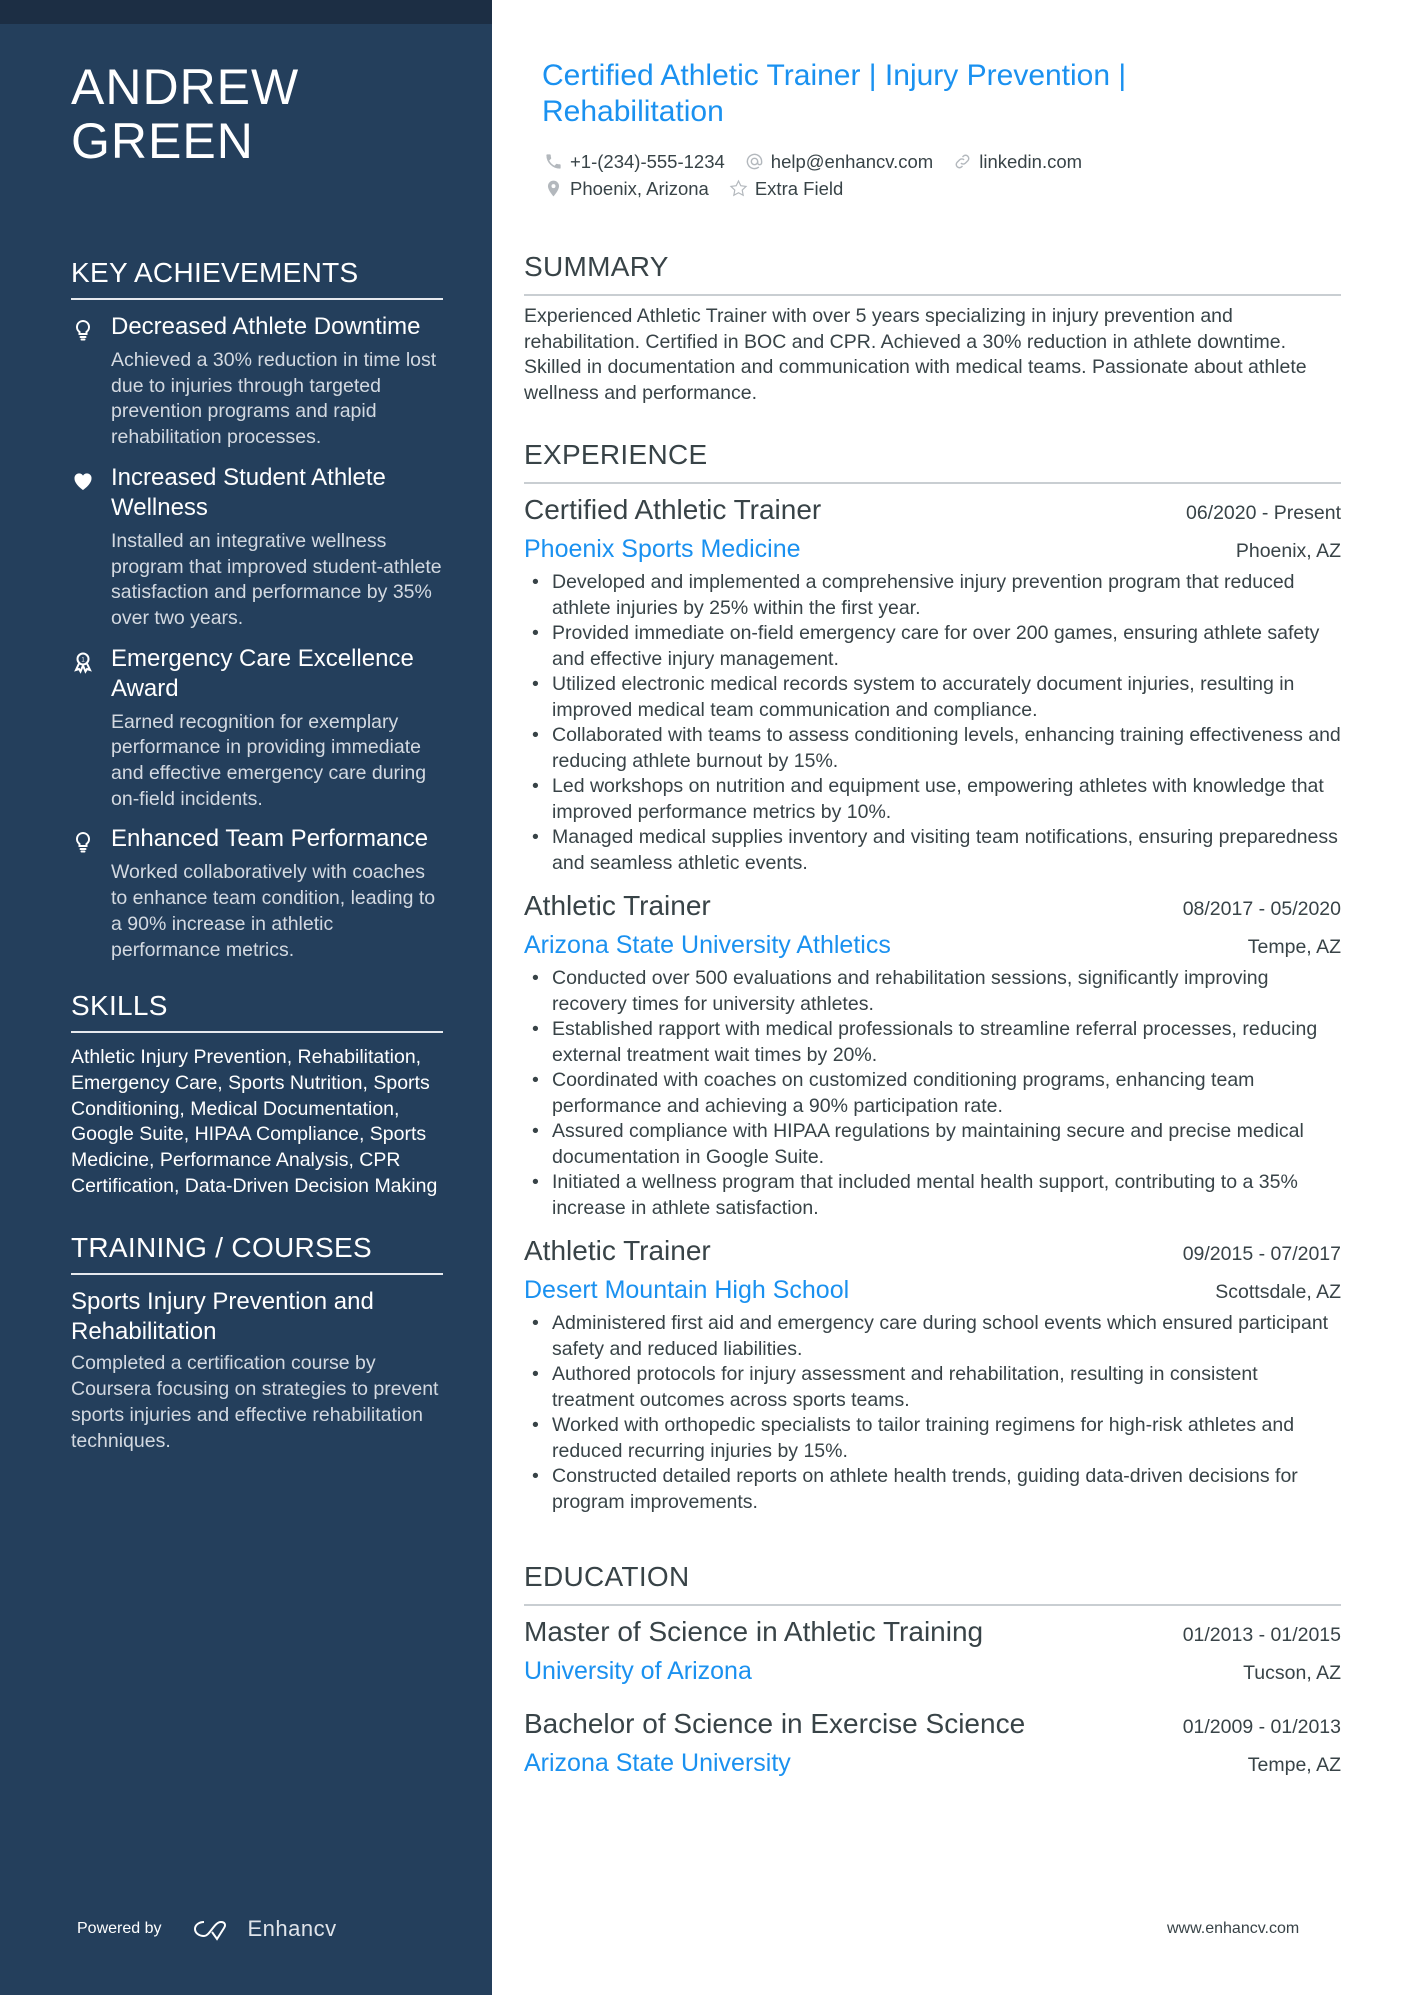 This screenshot has width=1410, height=1995. Describe the element at coordinates (91, 547) in the screenshot. I see `heart-icon` at that location.